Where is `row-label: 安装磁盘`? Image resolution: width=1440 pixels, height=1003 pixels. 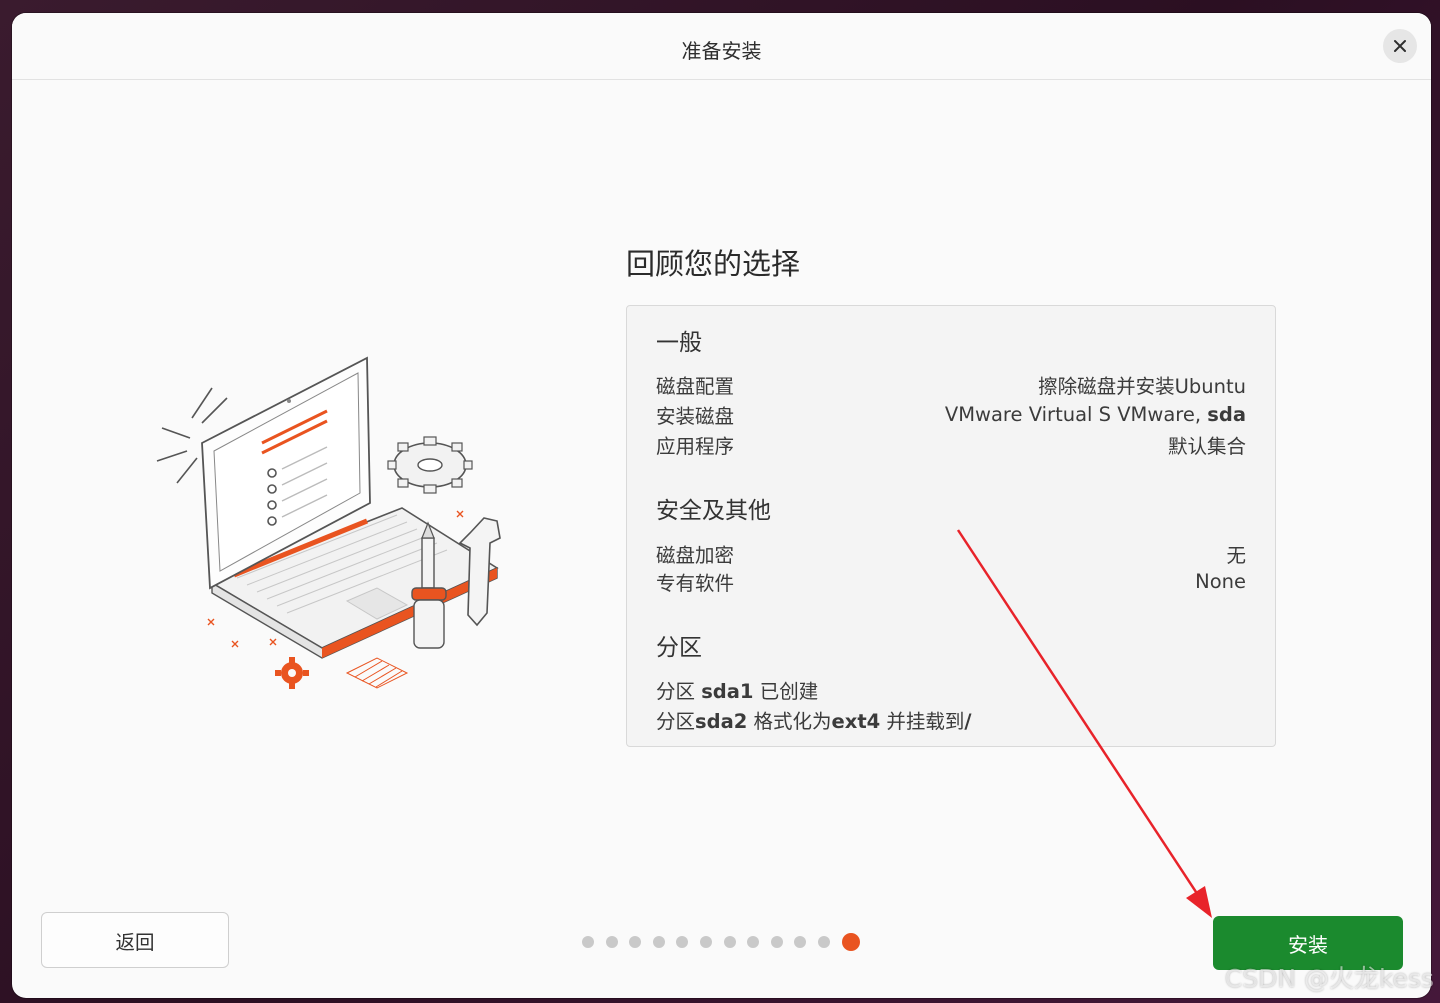
row-label: 安装磁盘 is located at coordinates (695, 416).